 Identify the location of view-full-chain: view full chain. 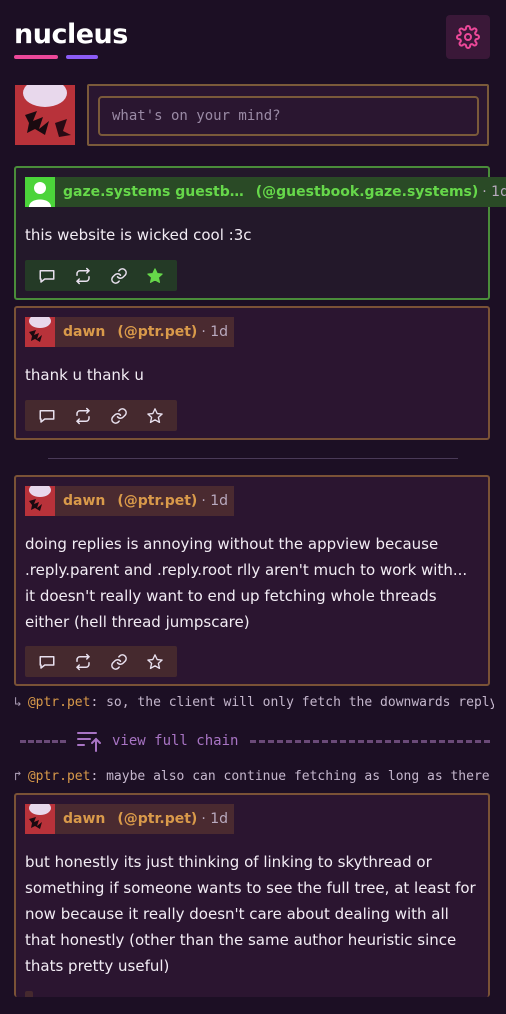
(255, 741).